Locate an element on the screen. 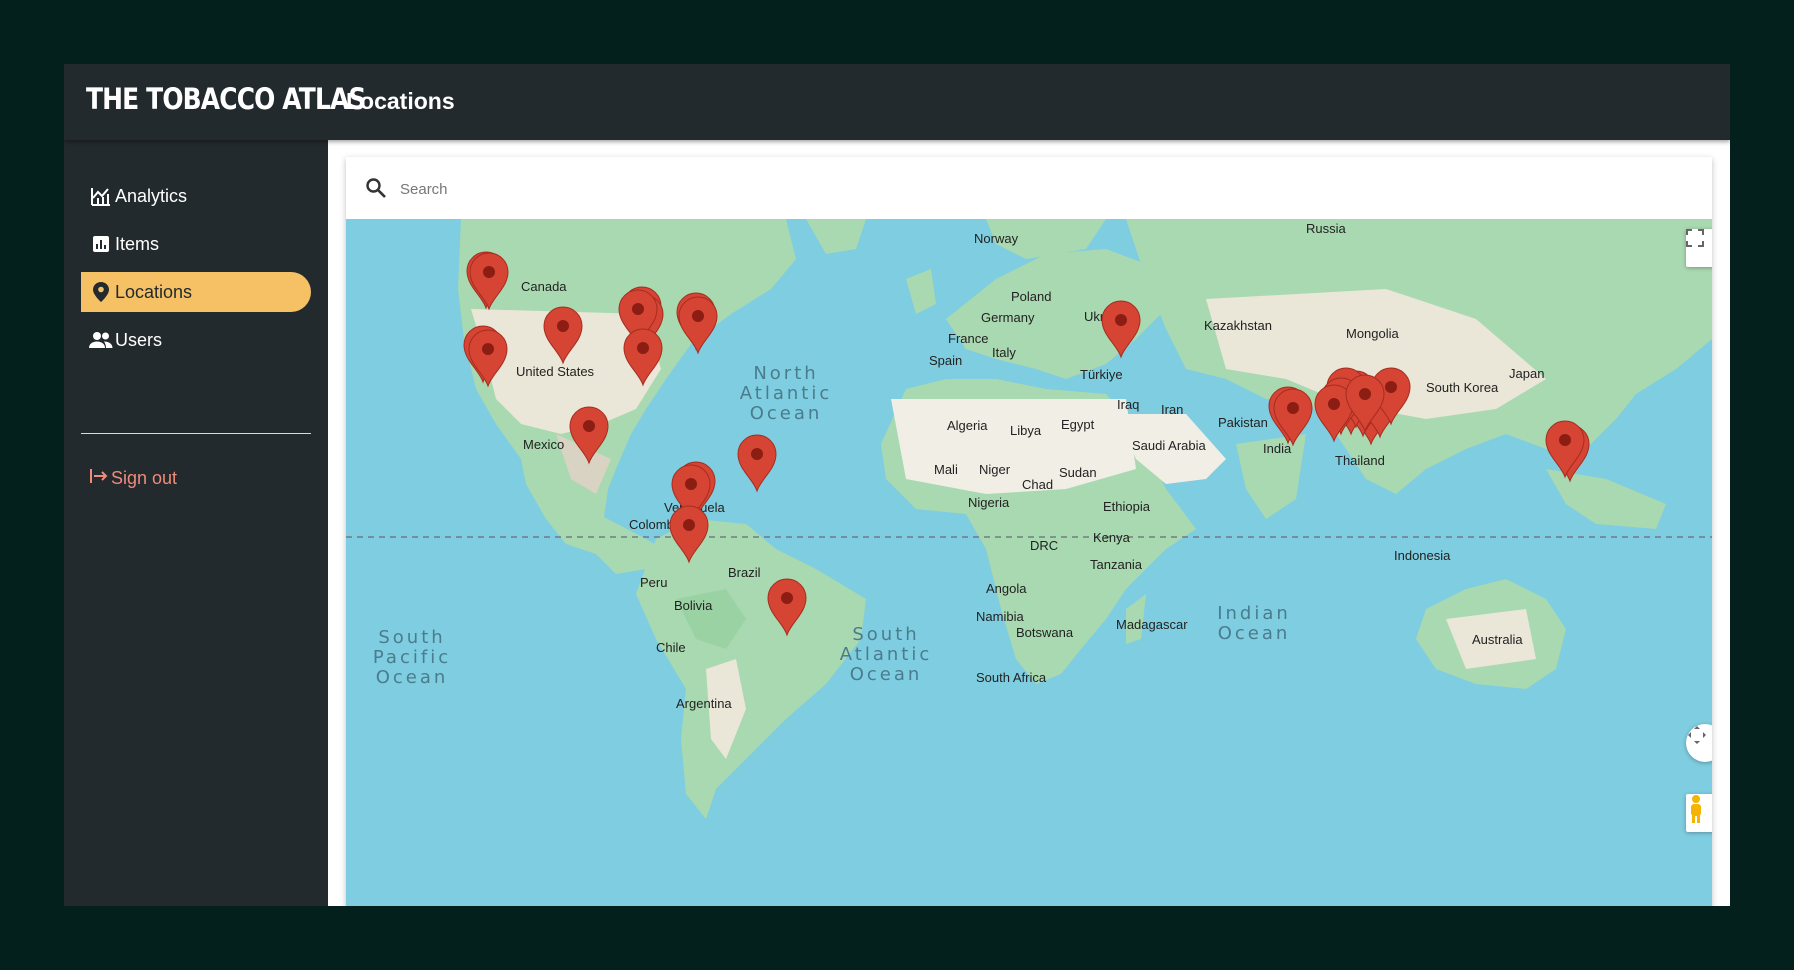 This screenshot has width=1794, height=970. app-logo: THE TOBACCO ATLAS is located at coordinates (226, 99).